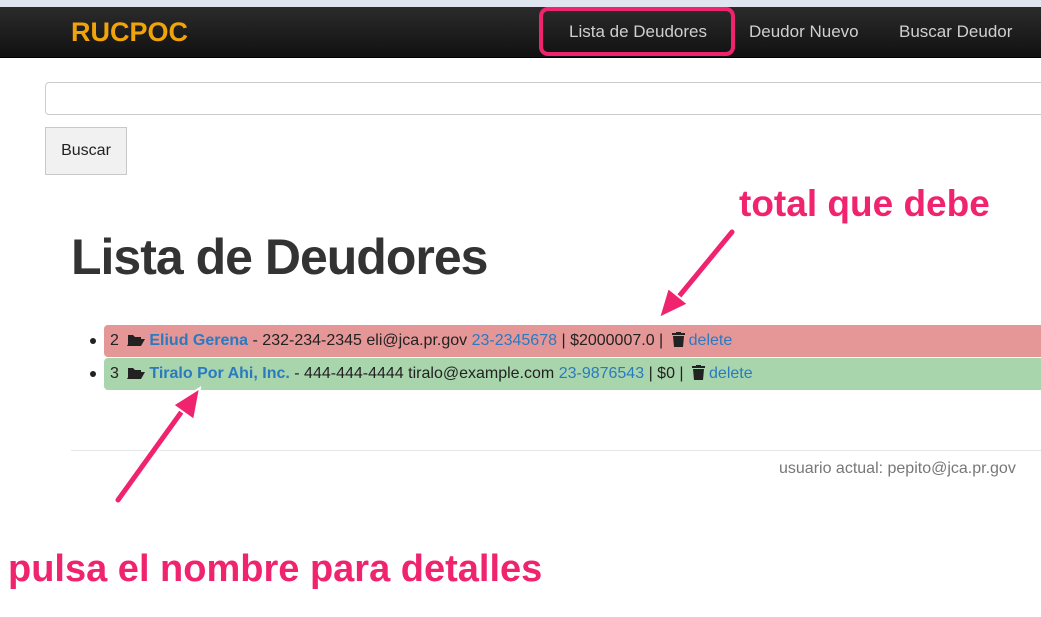  What do you see at coordinates (157, 445) in the screenshot?
I see `arrow-to-name` at bounding box center [157, 445].